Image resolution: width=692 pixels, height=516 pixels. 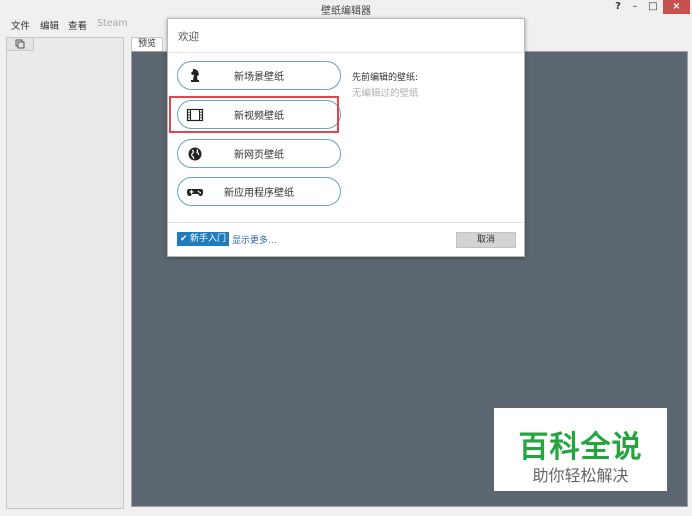 I want to click on close-button: ×, so click(x=676, y=7).